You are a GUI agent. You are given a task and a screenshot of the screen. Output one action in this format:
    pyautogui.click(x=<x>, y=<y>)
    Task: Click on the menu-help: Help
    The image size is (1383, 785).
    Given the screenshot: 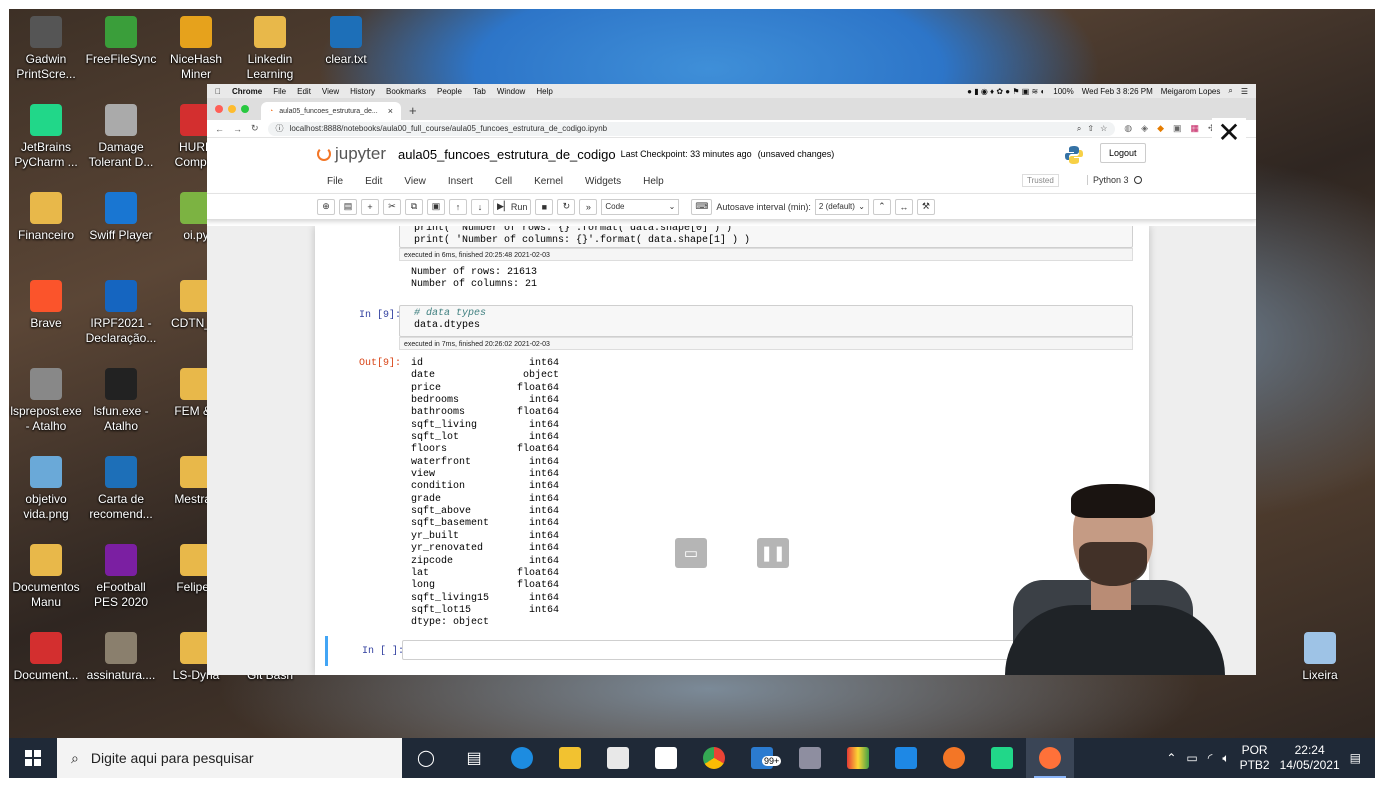 What is the action you would take?
    pyautogui.click(x=653, y=181)
    